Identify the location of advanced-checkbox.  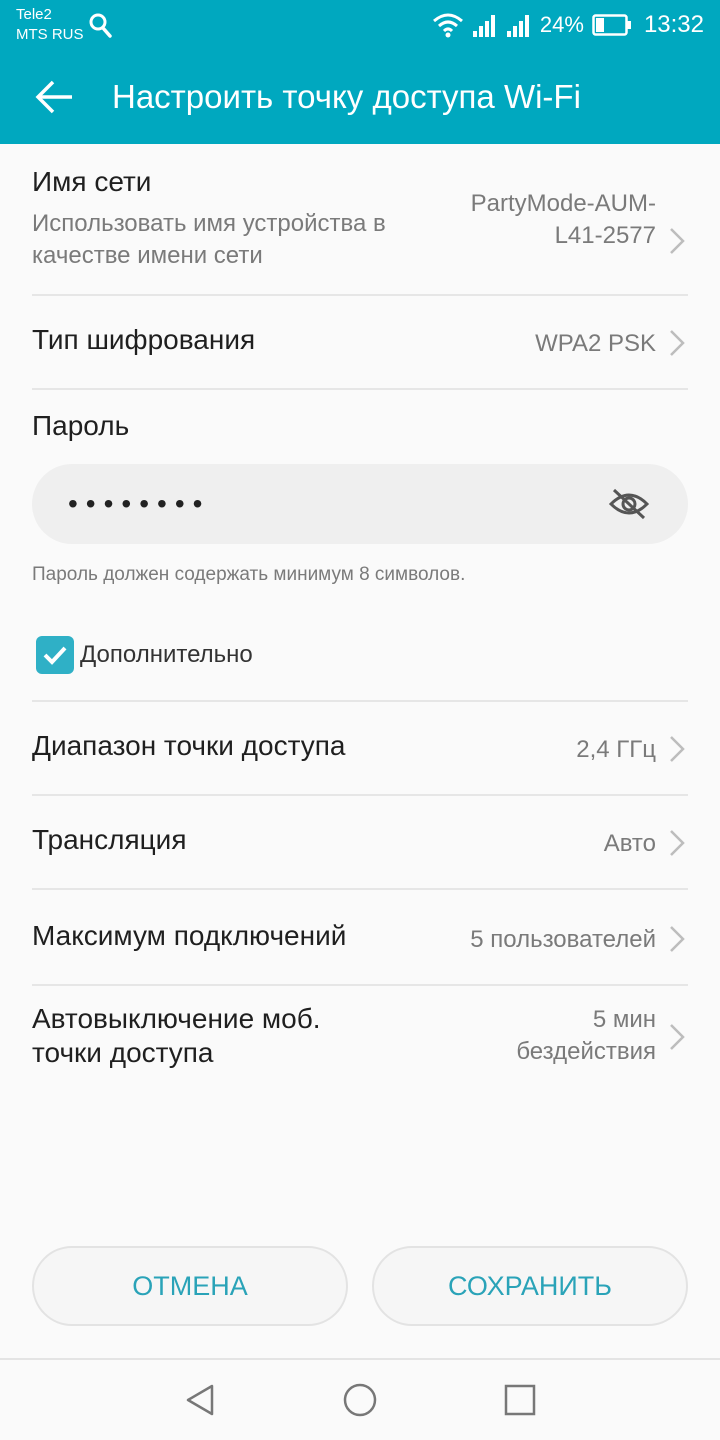
(55, 655).